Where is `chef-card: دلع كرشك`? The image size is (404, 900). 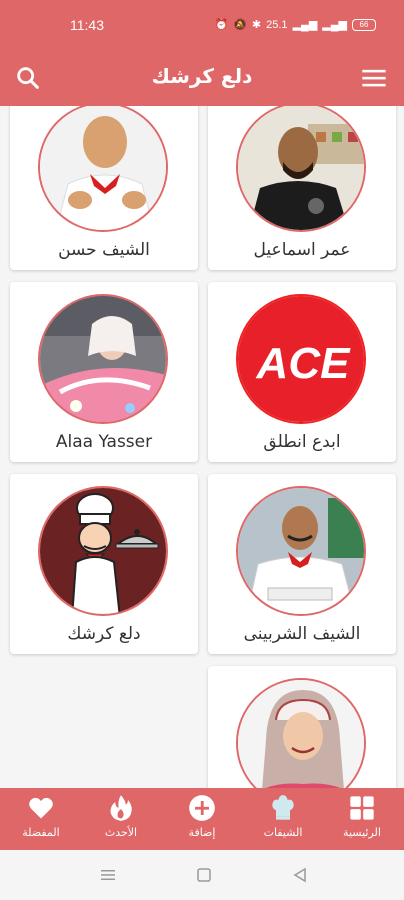
chef-card: دلع كرشك is located at coordinates (104, 564).